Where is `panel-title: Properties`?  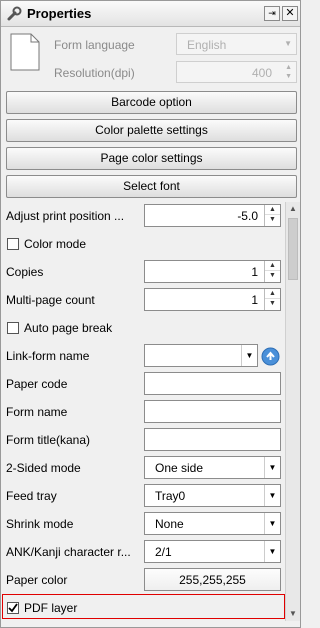 panel-title: Properties is located at coordinates (59, 13).